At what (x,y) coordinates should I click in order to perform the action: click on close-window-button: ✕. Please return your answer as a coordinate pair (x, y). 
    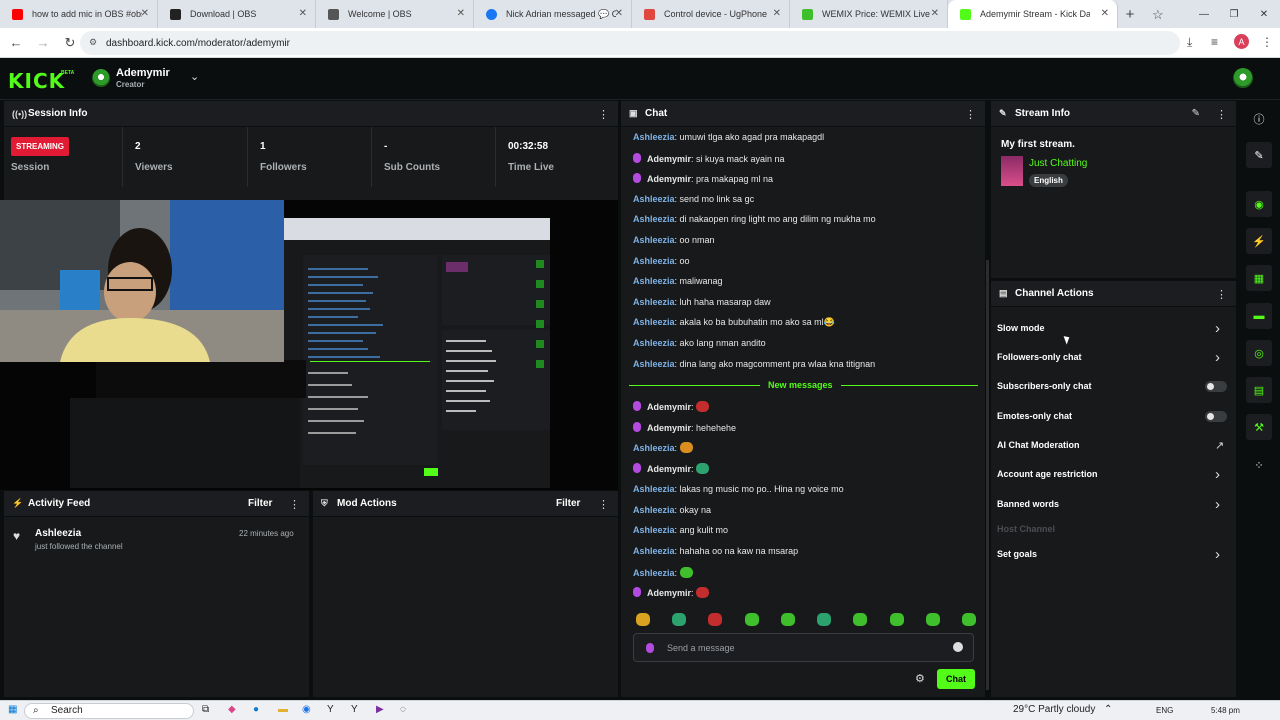
    Looking at the image, I should click on (1263, 14).